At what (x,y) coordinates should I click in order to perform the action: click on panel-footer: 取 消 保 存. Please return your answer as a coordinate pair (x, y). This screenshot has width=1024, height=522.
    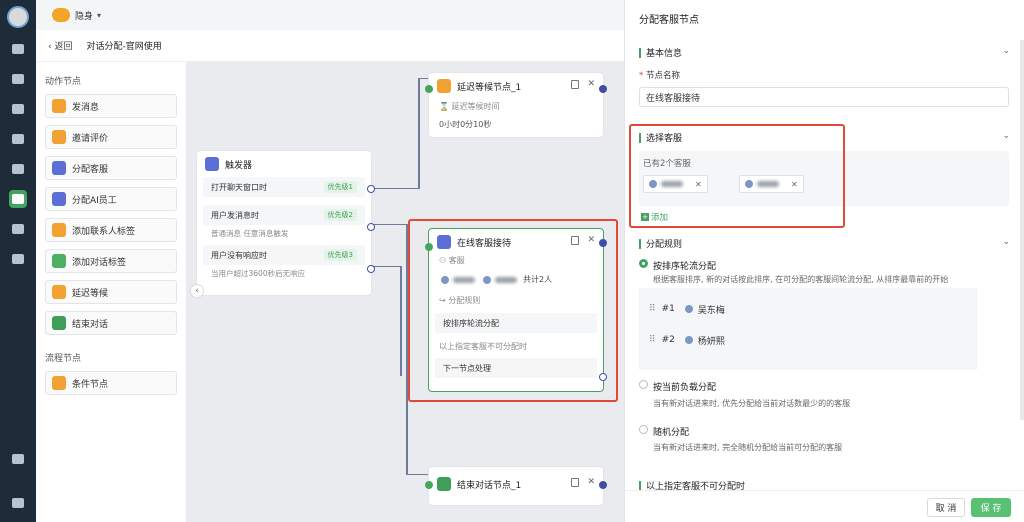
    Looking at the image, I should click on (824, 506).